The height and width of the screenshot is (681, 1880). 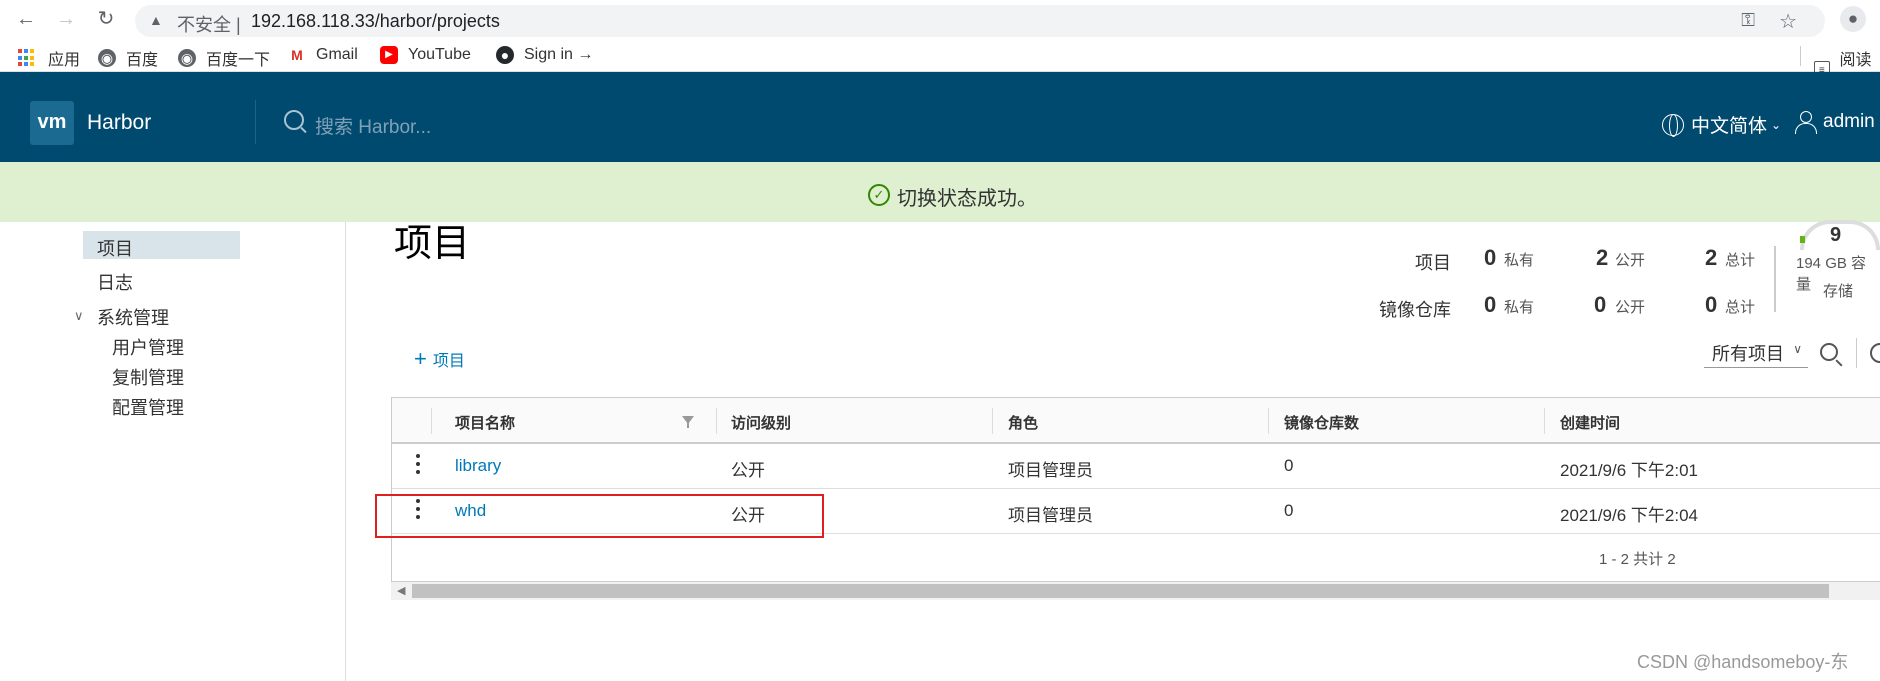 What do you see at coordinates (161, 245) in the screenshot?
I see `sidebar-item-projects: 项目` at bounding box center [161, 245].